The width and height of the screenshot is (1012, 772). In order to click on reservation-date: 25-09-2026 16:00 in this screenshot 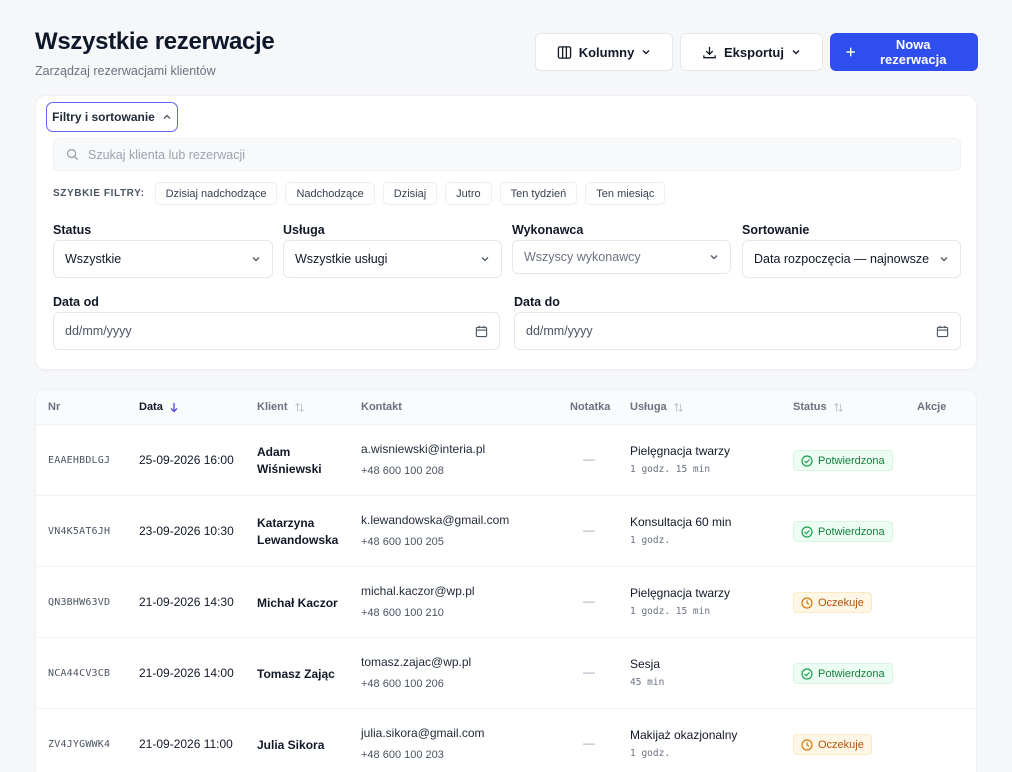, I will do `click(186, 460)`.